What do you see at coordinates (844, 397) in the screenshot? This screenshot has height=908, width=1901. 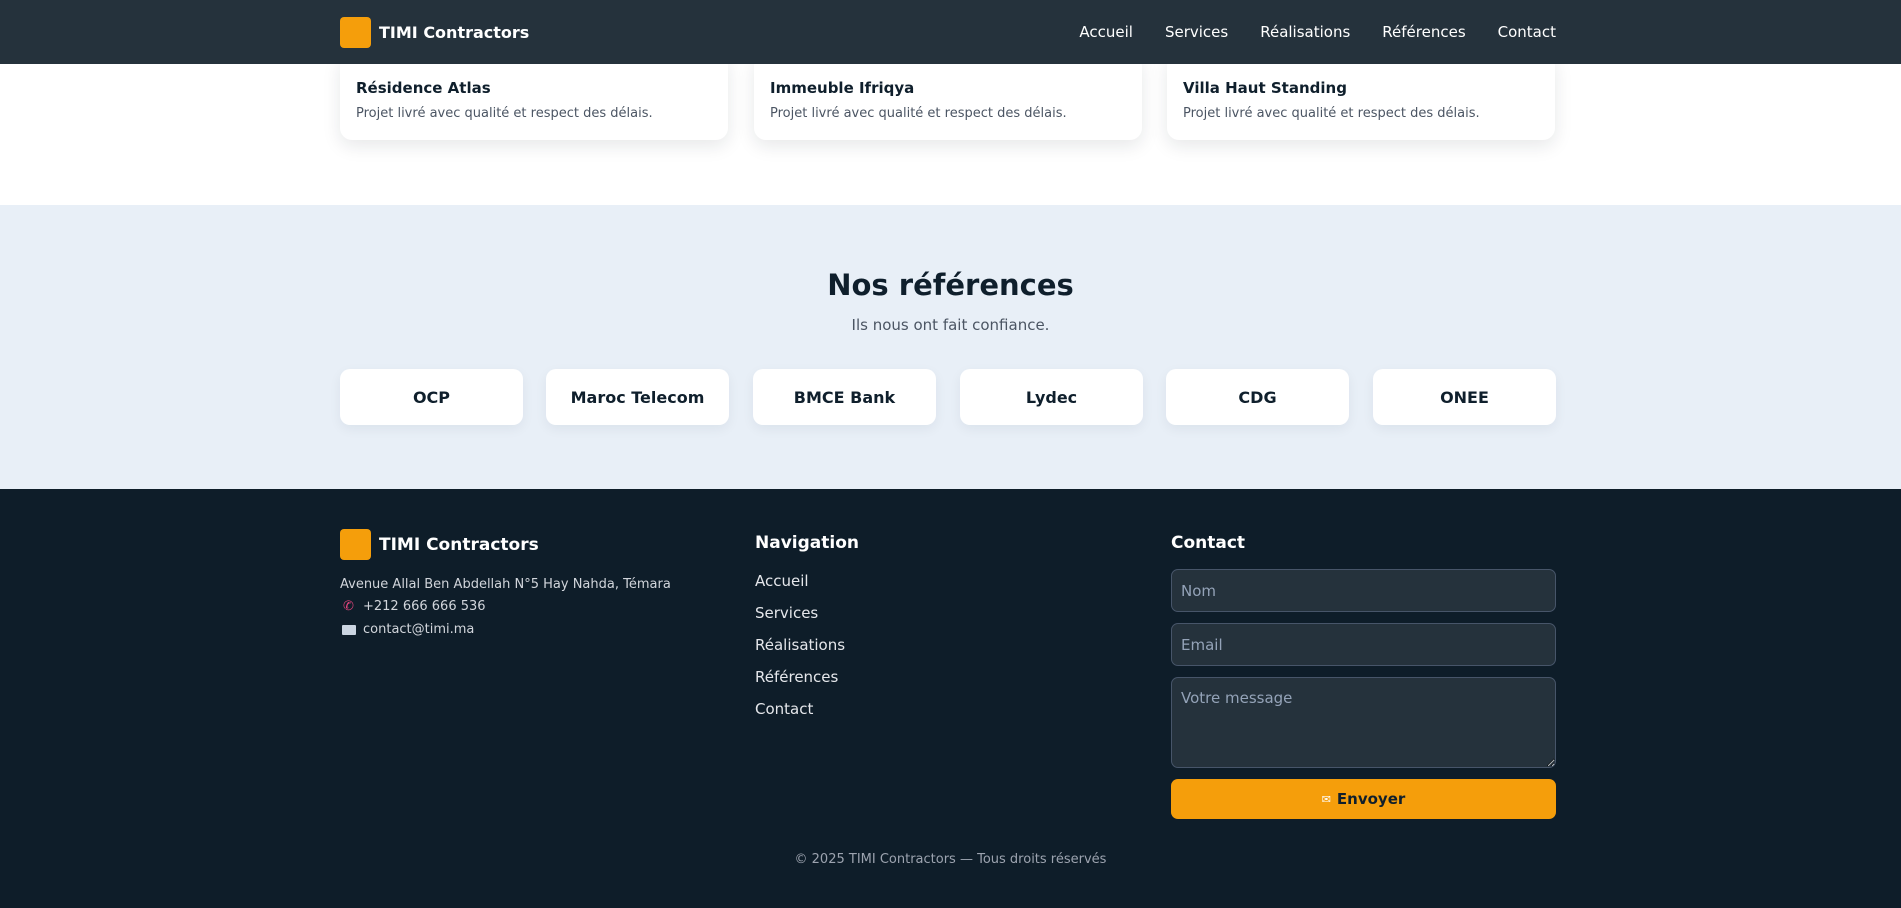 I see `client-tile-bmce-bank: BMCE Bank` at bounding box center [844, 397].